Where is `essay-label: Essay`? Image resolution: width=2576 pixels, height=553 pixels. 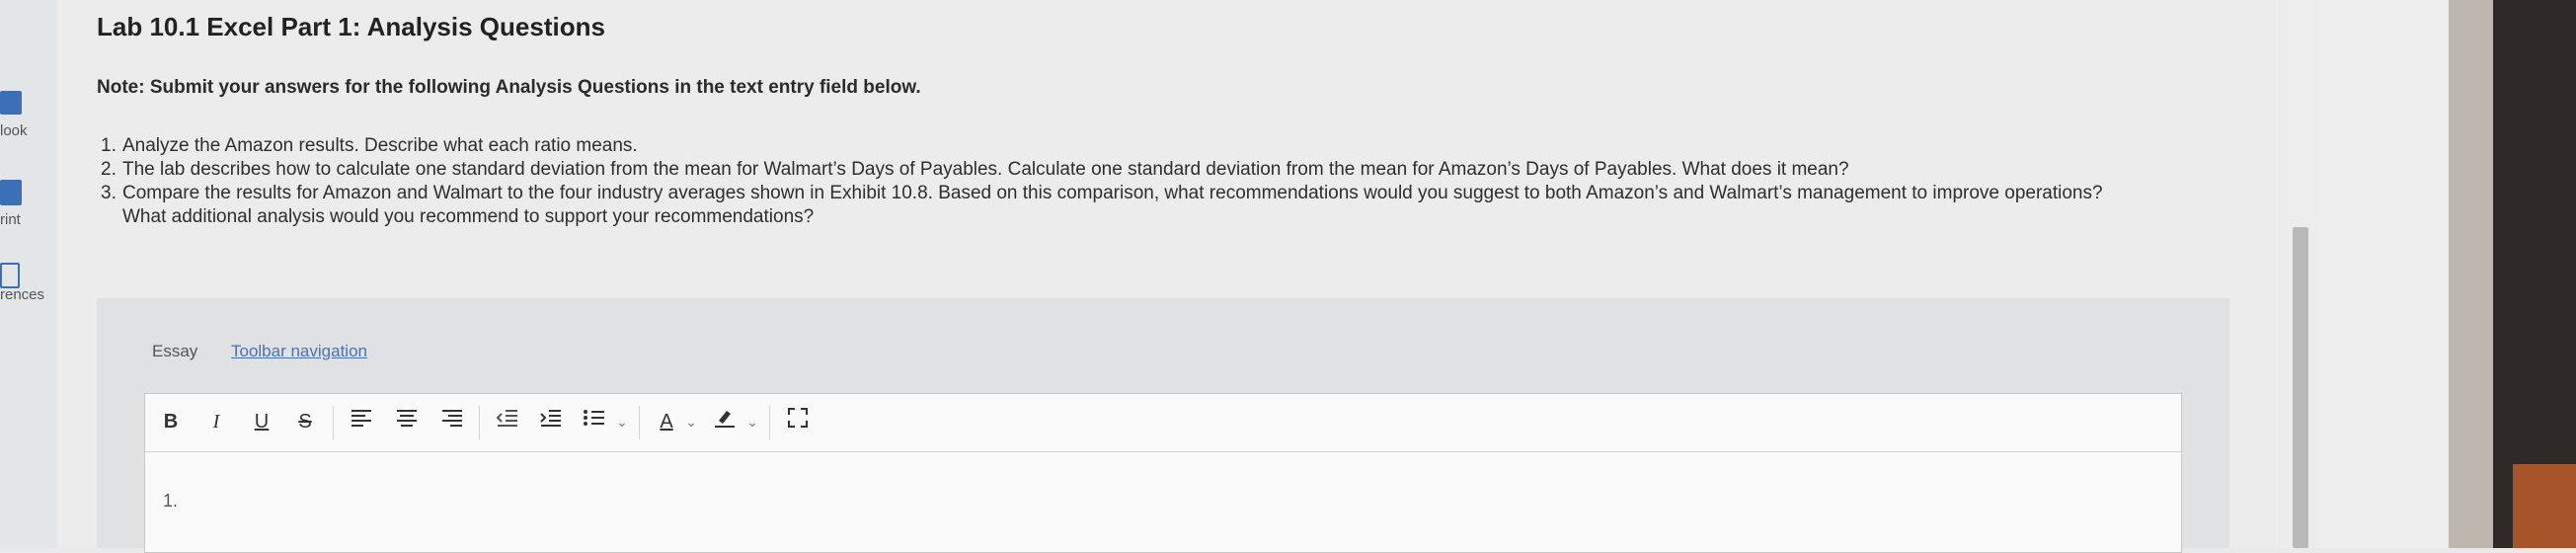
essay-label: Essay is located at coordinates (175, 351).